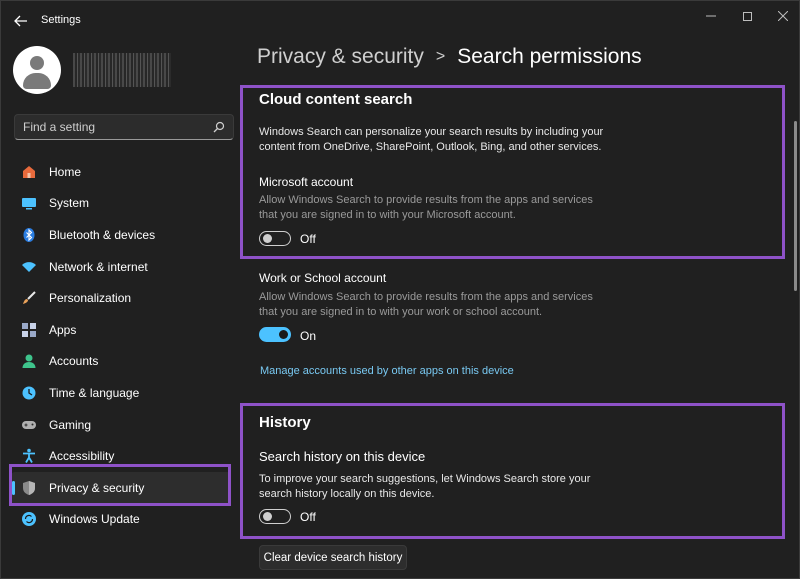  What do you see at coordinates (98, 266) in the screenshot?
I see `sidebar-item-label: Network & internet` at bounding box center [98, 266].